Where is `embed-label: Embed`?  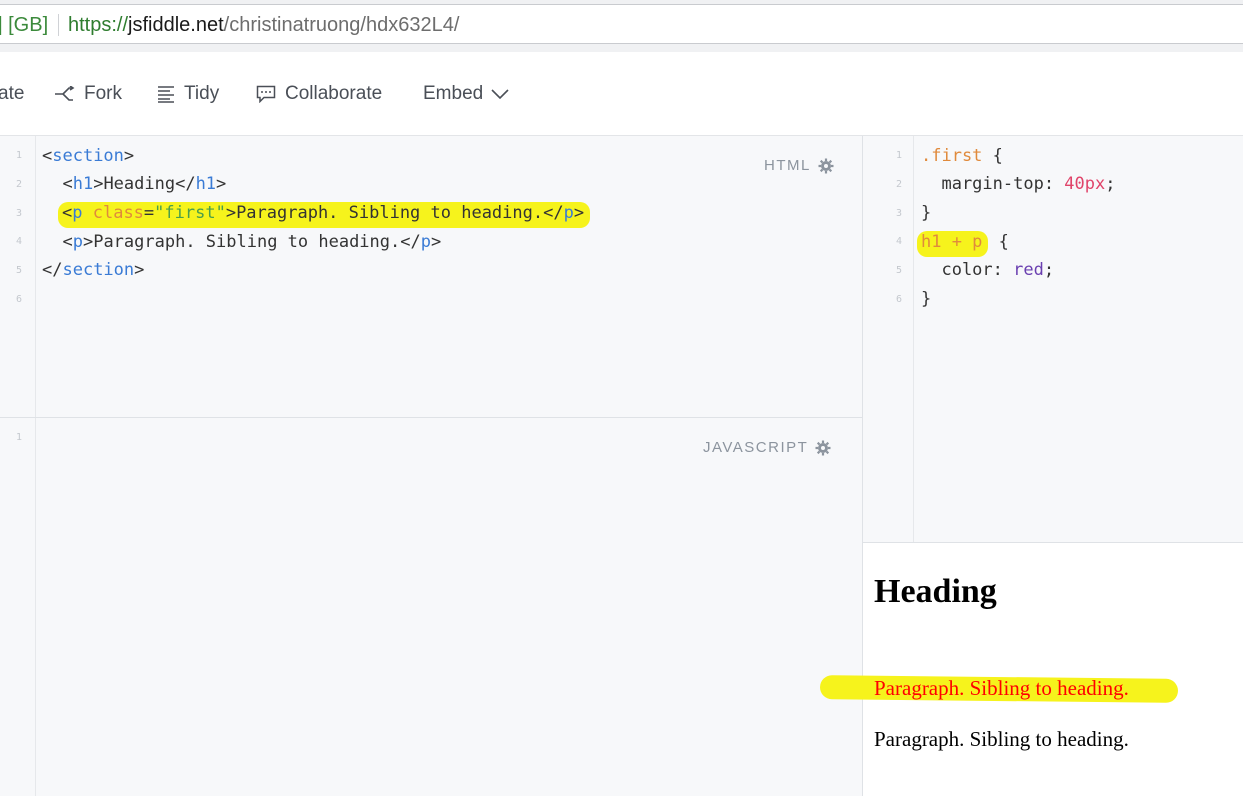 embed-label: Embed is located at coordinates (453, 93).